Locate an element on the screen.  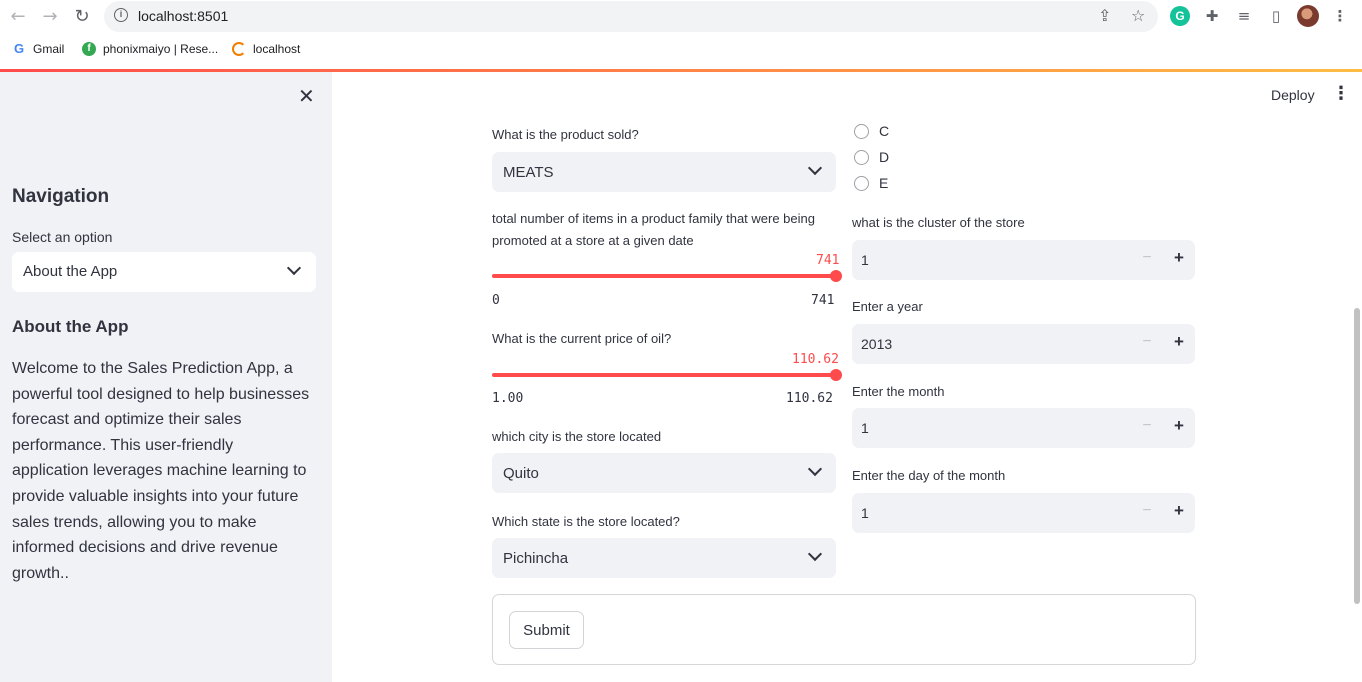
main-menu-icon: ⋮ is located at coordinates (1341, 94).